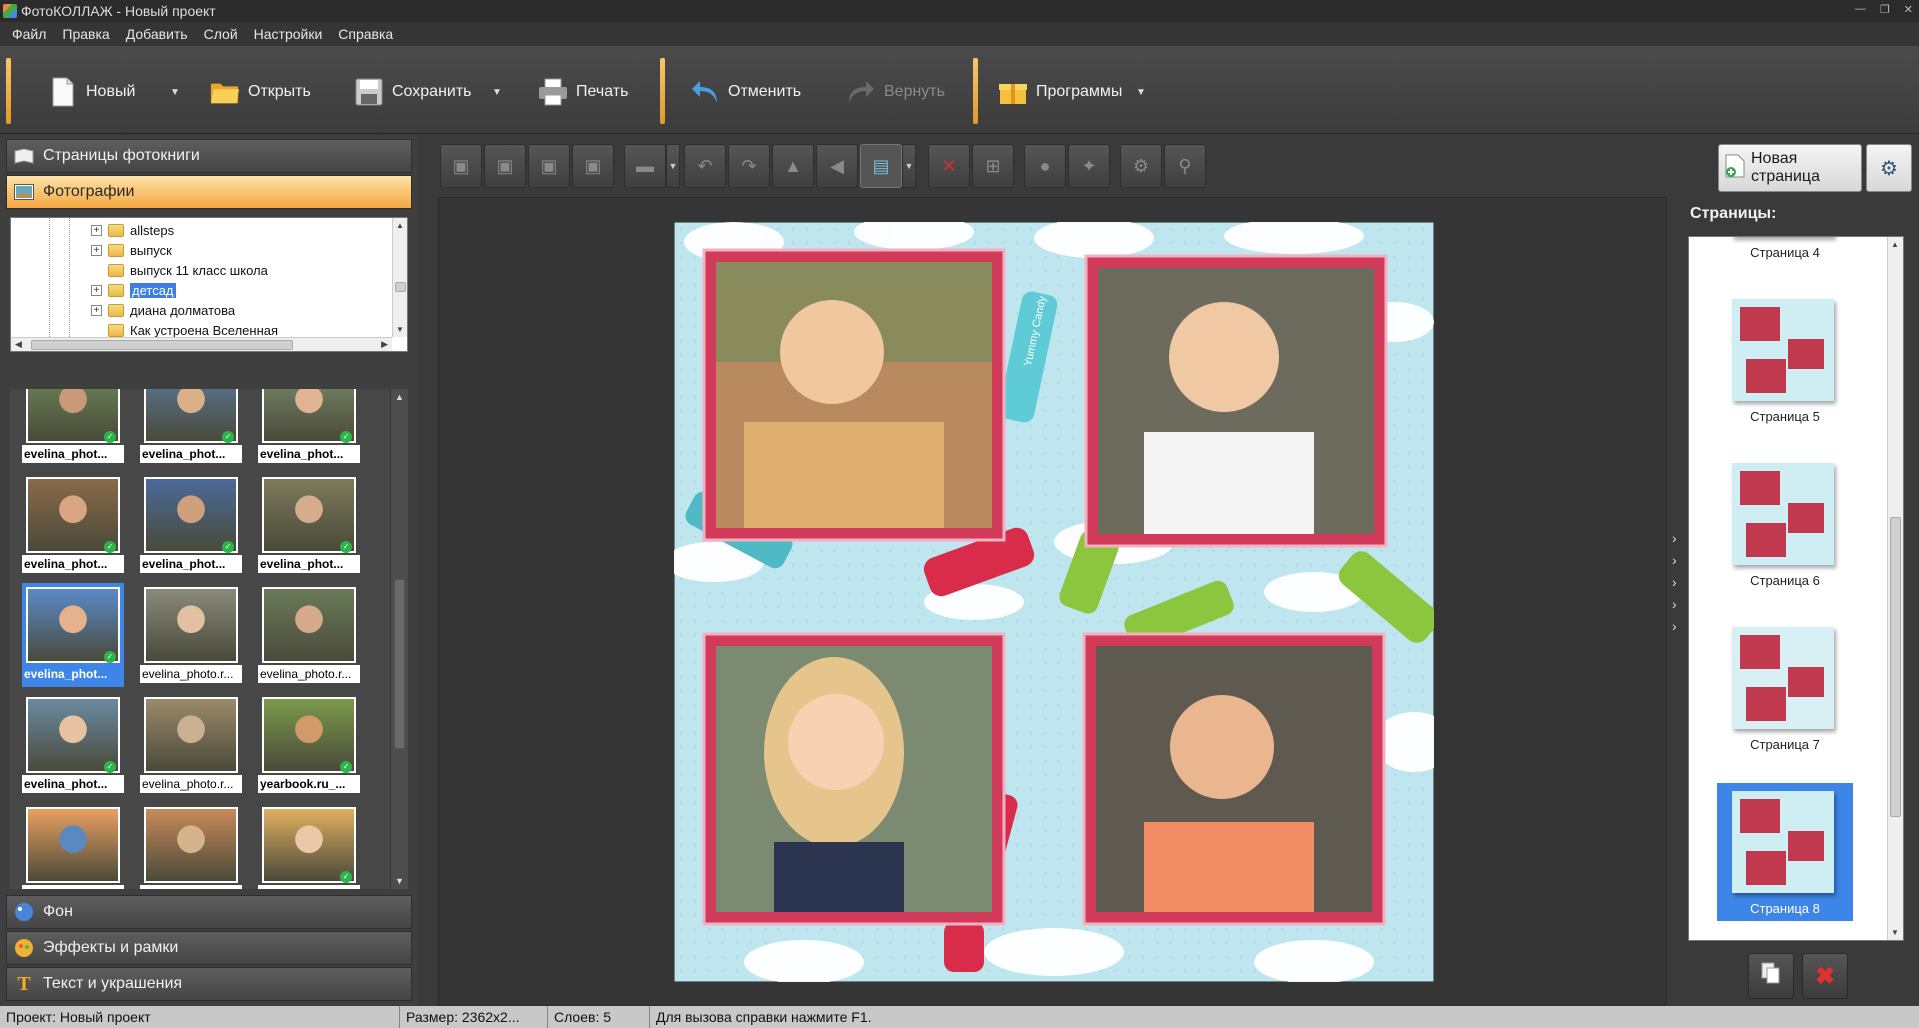  What do you see at coordinates (132, 230) in the screenshot?
I see `tree-folder-item: + allsteps` at bounding box center [132, 230].